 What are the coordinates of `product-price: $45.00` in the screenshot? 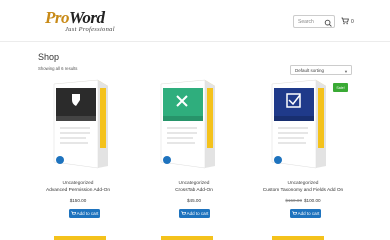 It's located at (194, 200).